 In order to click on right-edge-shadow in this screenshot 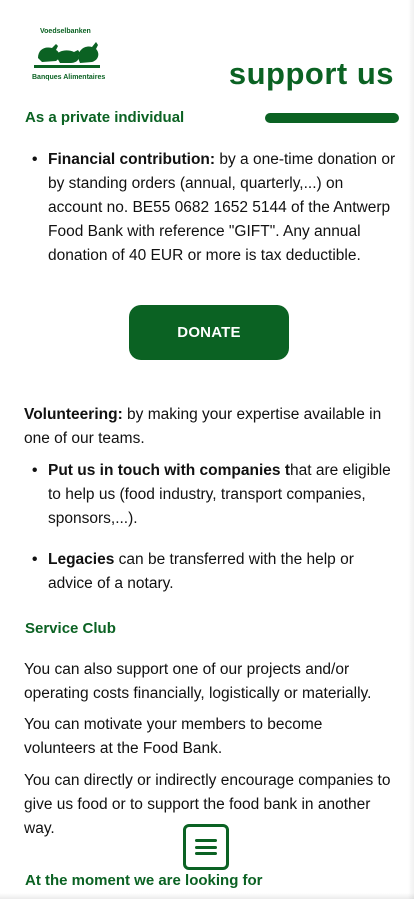, I will do `click(411, 449)`.